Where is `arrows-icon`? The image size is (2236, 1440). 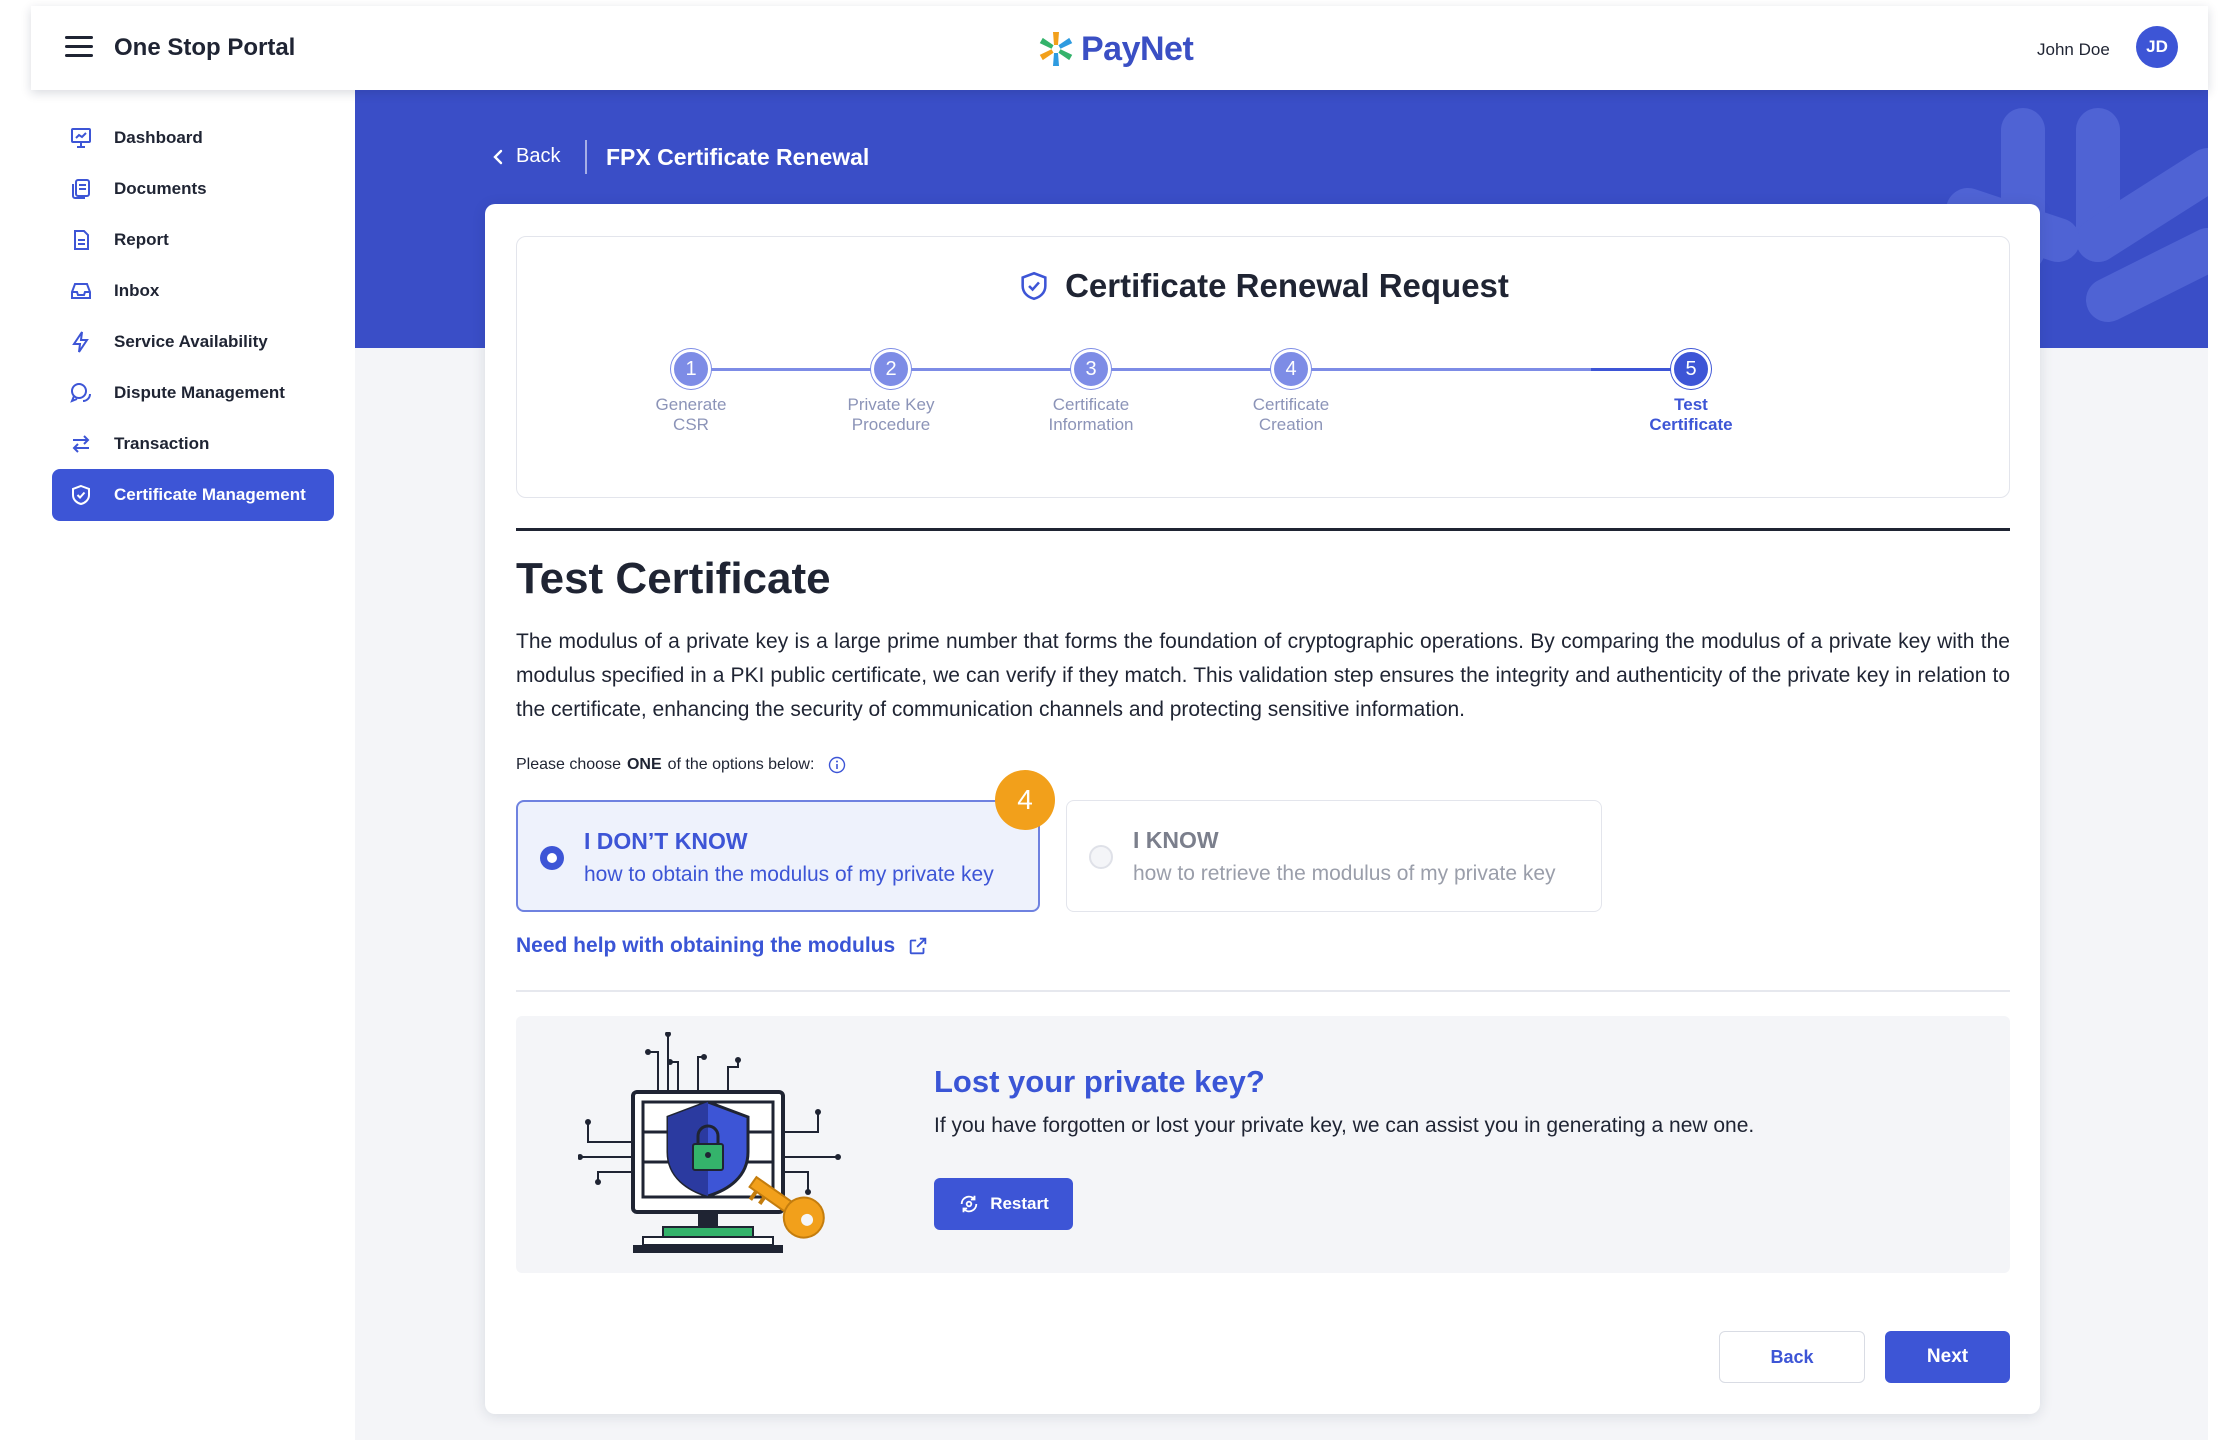 arrows-icon is located at coordinates (81, 444).